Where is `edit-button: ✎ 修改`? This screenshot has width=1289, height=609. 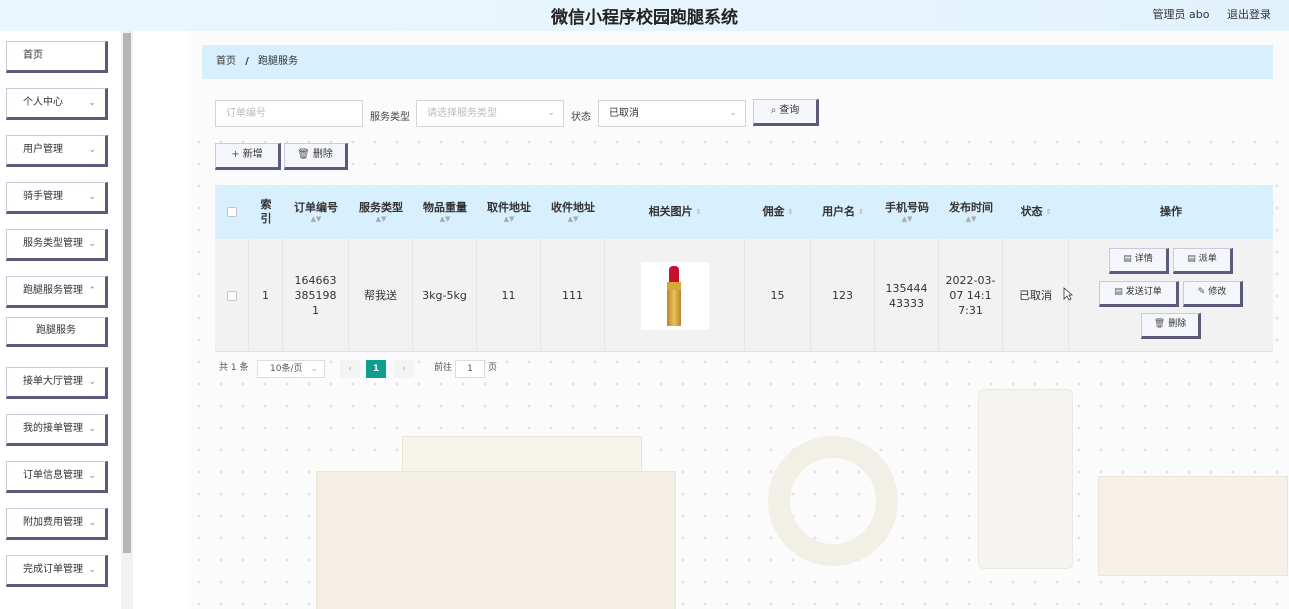
edit-button: ✎ 修改 is located at coordinates (1213, 294).